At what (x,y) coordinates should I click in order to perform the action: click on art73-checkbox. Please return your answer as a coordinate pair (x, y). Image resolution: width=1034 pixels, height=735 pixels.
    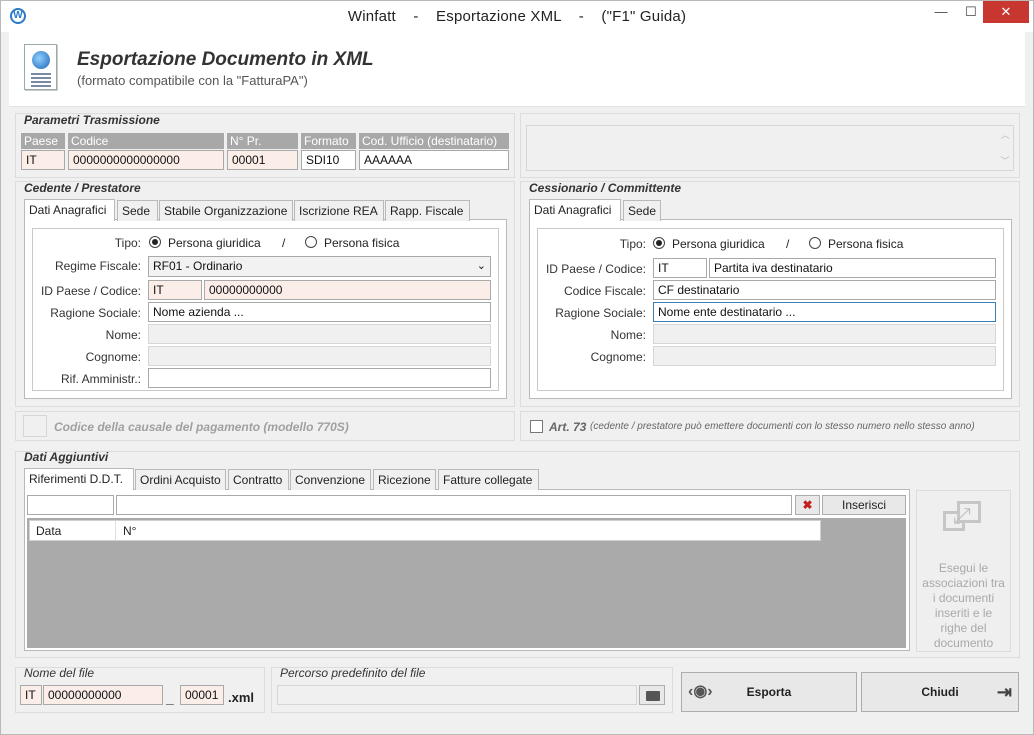
    Looking at the image, I should click on (536, 426).